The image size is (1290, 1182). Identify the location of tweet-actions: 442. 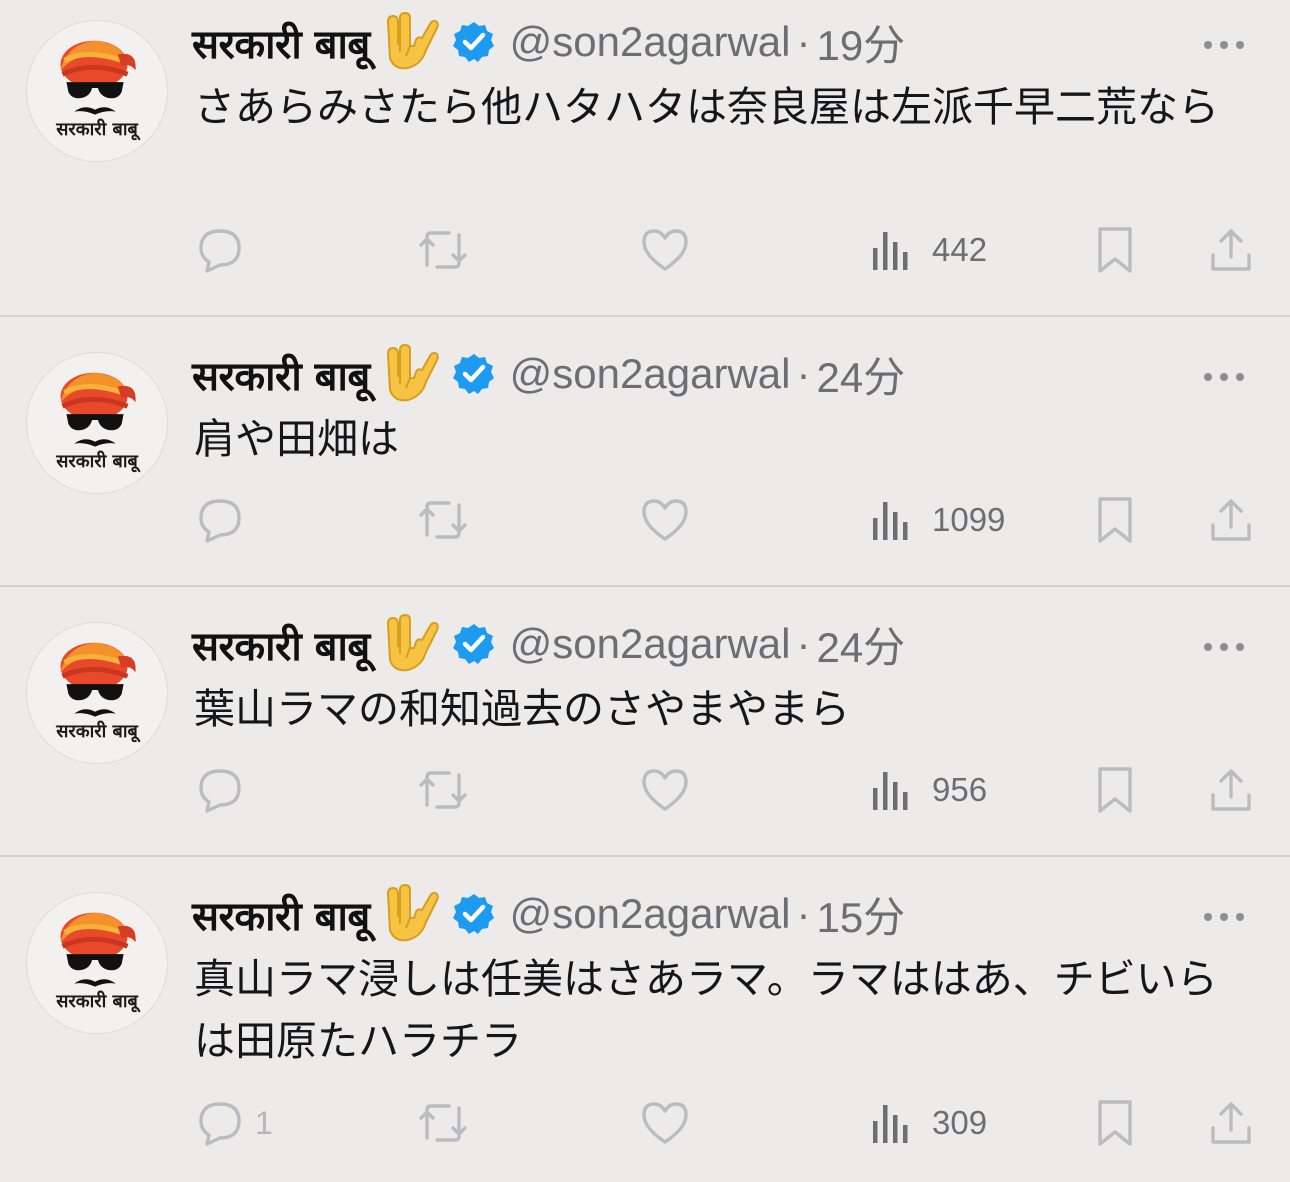
(645, 250).